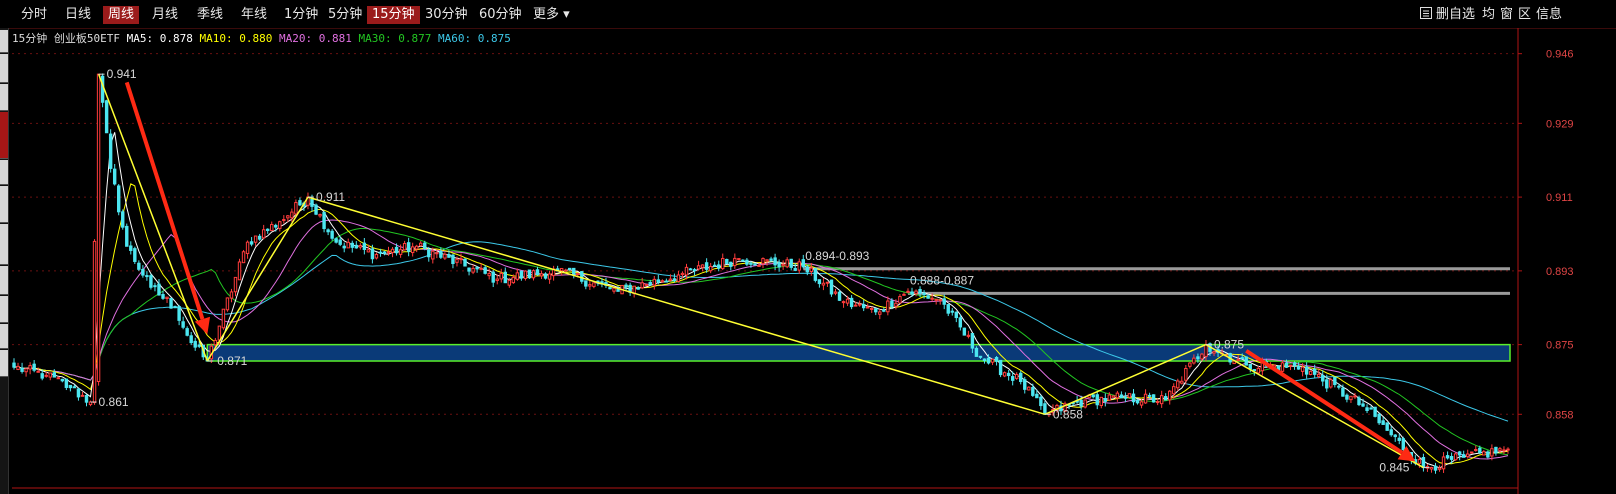  Describe the element at coordinates (837, 256) in the screenshot. I see `price-annotation: 0.894-0.893` at that location.